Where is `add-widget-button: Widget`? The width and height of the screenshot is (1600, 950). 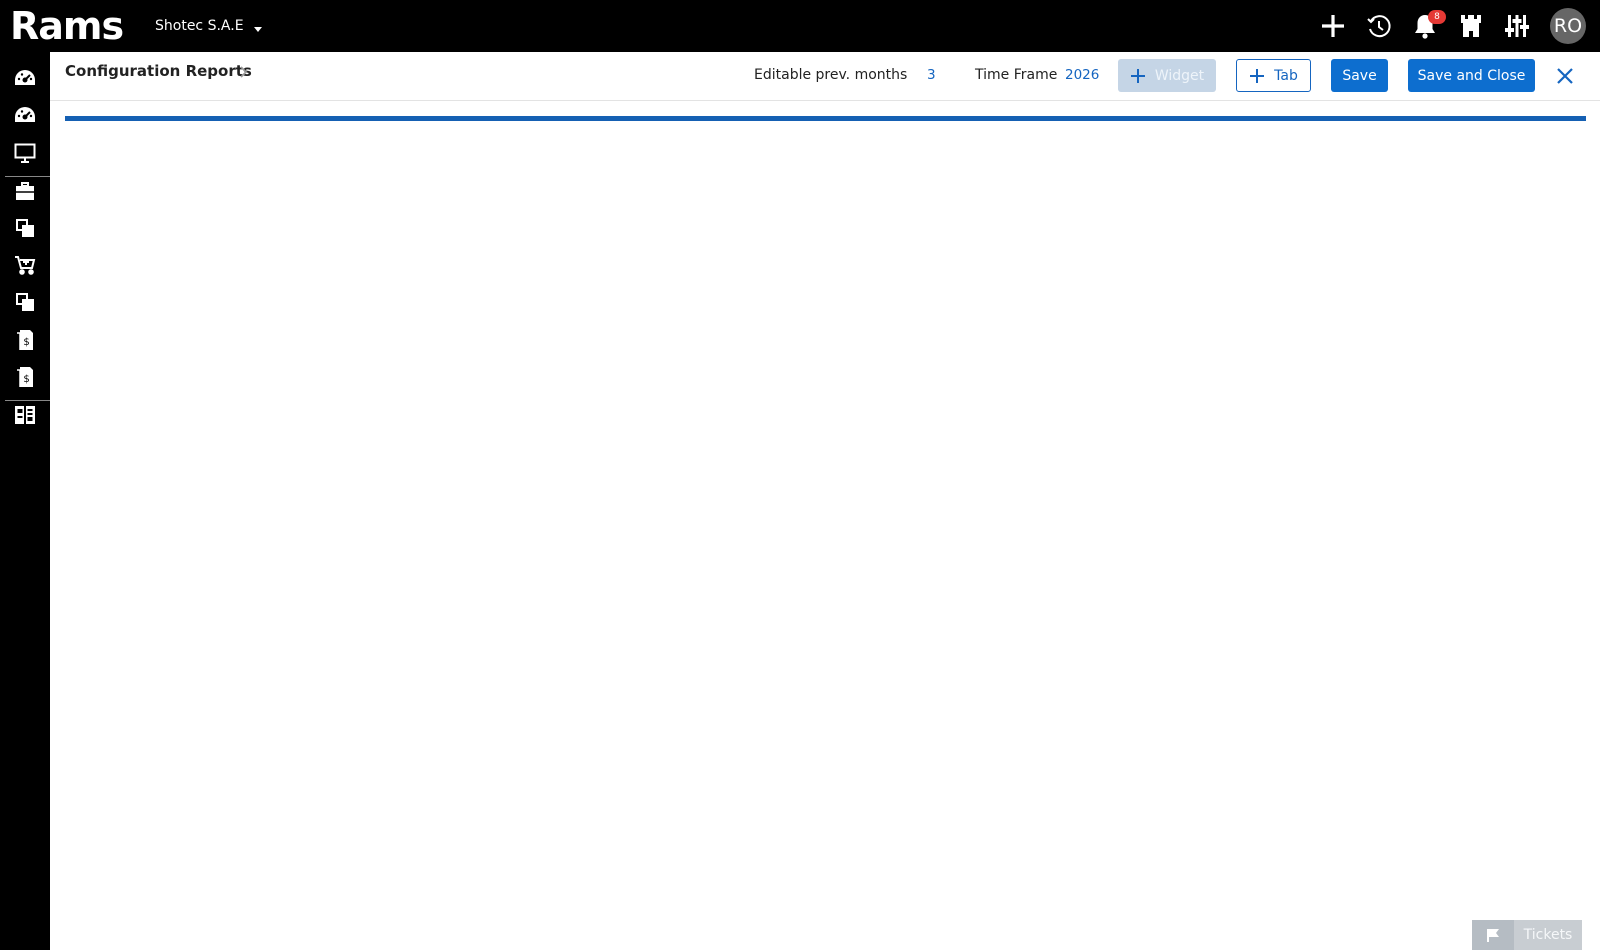
add-widget-button: Widget is located at coordinates (1167, 75).